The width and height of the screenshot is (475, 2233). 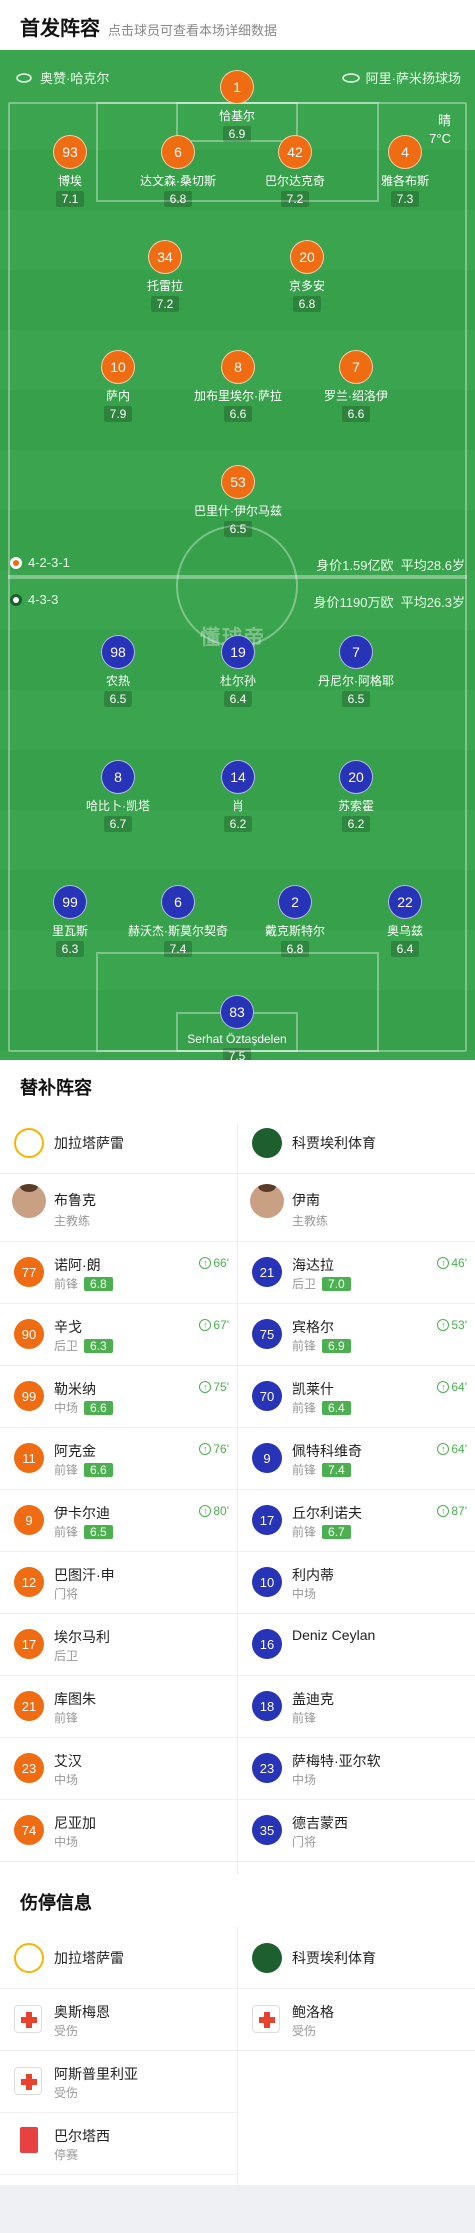 I want to click on sub-player-row: 77 诺阿·朗 前锋 6.8 ↑ 66', so click(x=118, y=1273).